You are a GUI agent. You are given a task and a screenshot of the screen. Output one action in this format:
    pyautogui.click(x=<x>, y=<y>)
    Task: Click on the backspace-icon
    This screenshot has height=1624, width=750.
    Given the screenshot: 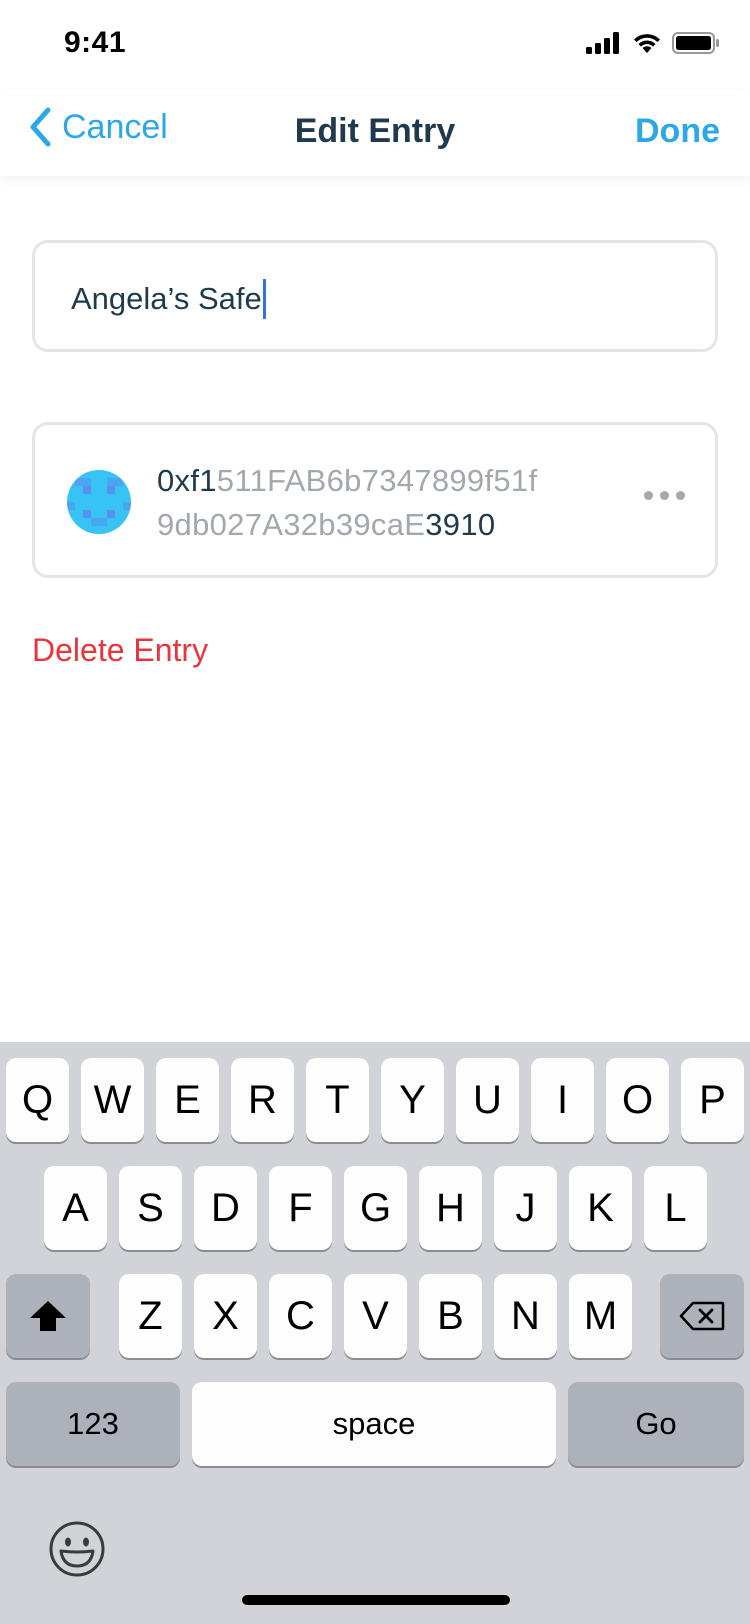 What is the action you would take?
    pyautogui.click(x=702, y=1316)
    